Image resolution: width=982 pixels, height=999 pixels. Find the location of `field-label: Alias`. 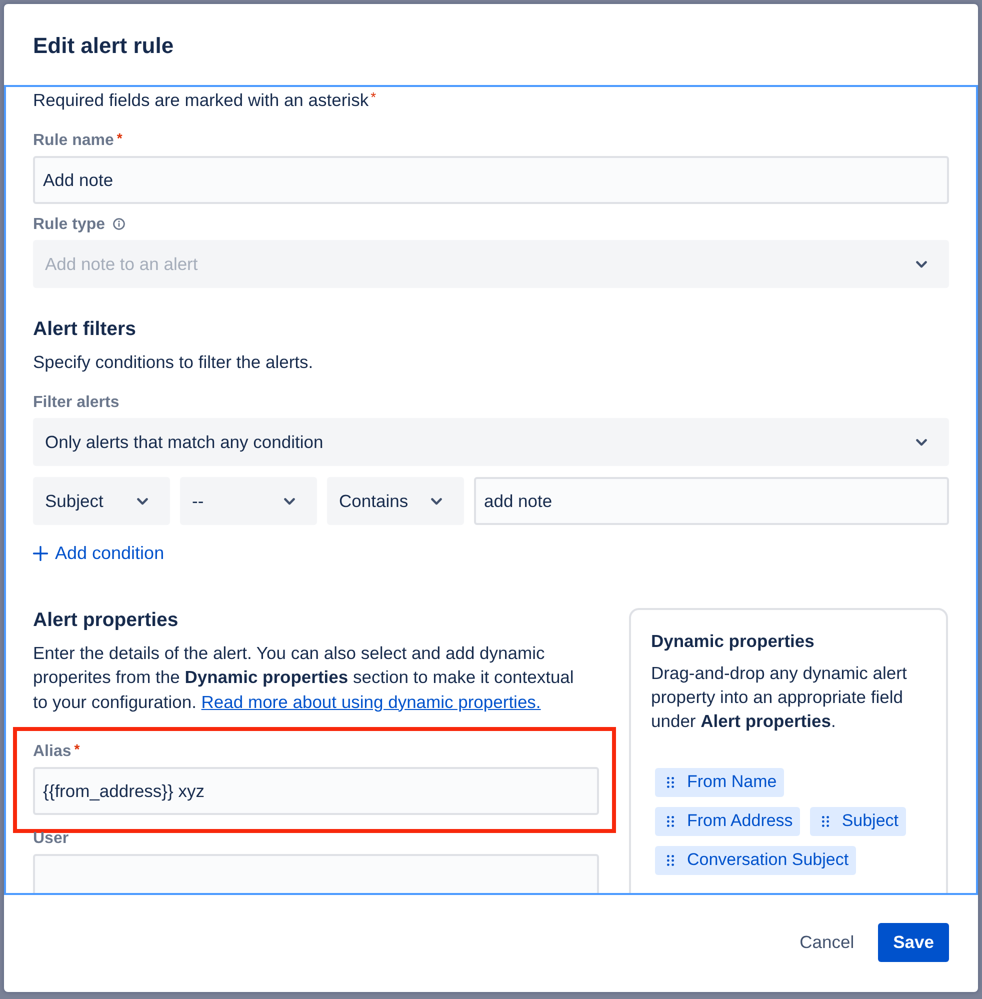

field-label: Alias is located at coordinates (52, 751).